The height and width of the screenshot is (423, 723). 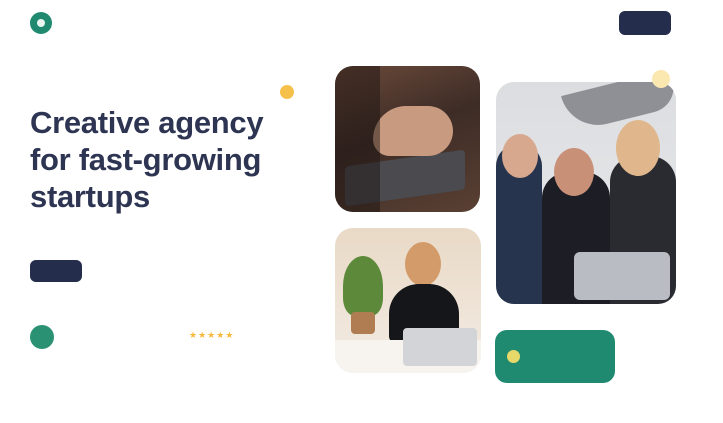 I want to click on star-rating: ★ ★ ★ ★ ★, so click(x=211, y=335).